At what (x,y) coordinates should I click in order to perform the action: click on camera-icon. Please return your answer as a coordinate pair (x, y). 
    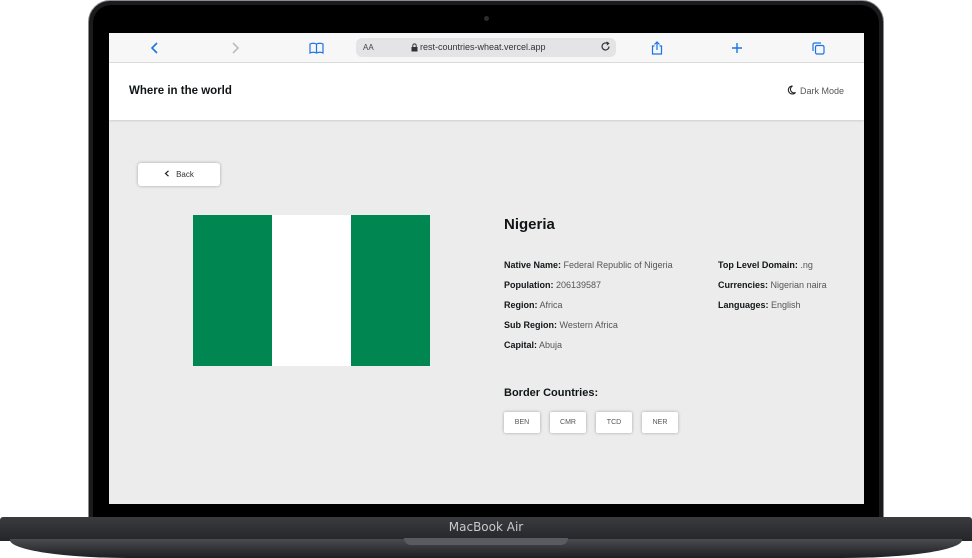
    Looking at the image, I should click on (486, 18).